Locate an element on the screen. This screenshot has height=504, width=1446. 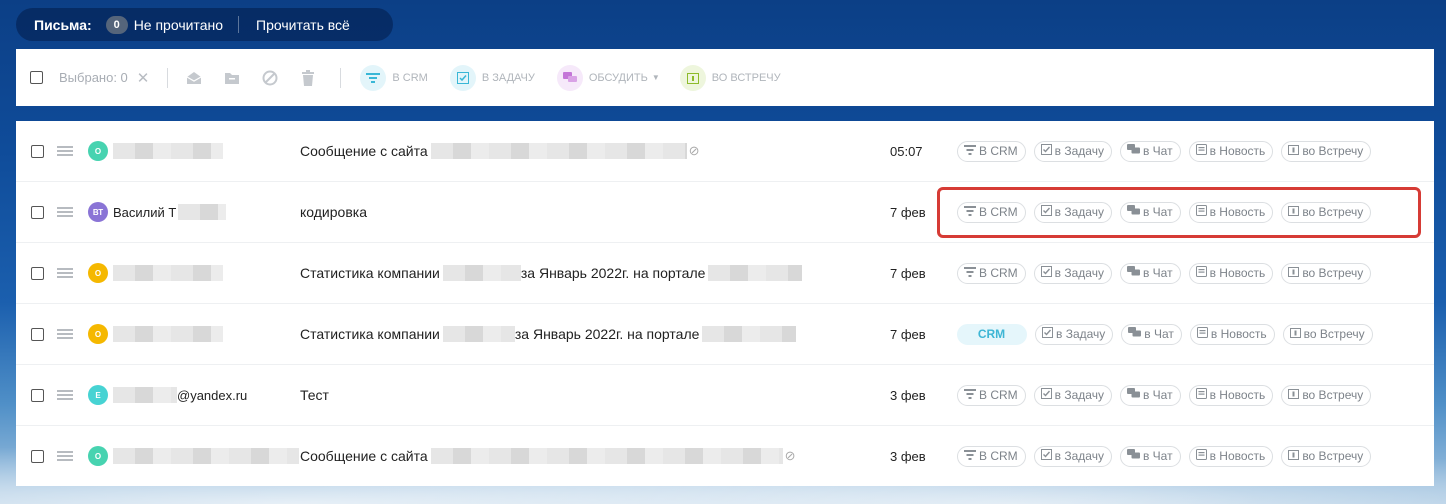
crm-link-button: CRM is located at coordinates (992, 334).